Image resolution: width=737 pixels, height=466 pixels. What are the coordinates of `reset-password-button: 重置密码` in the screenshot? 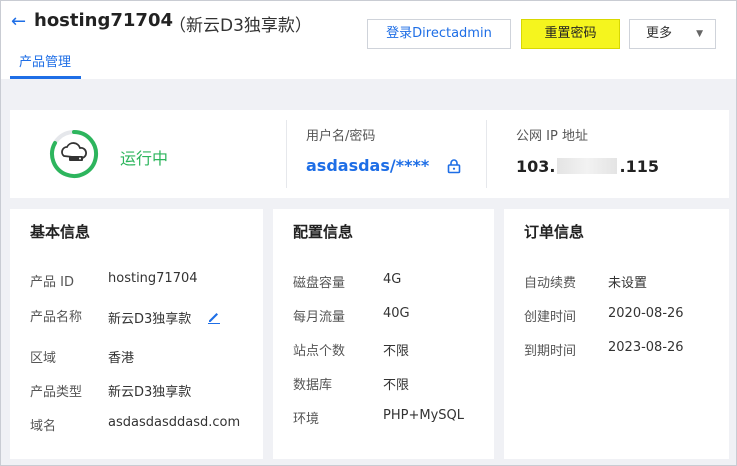 It's located at (570, 34).